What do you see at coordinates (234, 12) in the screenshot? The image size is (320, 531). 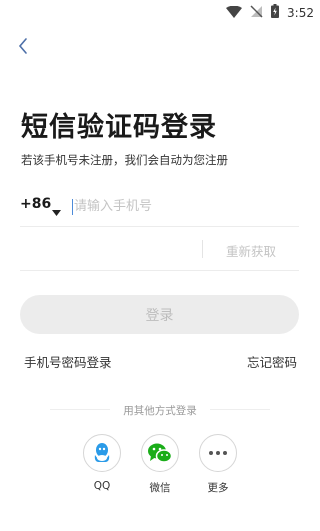 I see `wifi-icon` at bounding box center [234, 12].